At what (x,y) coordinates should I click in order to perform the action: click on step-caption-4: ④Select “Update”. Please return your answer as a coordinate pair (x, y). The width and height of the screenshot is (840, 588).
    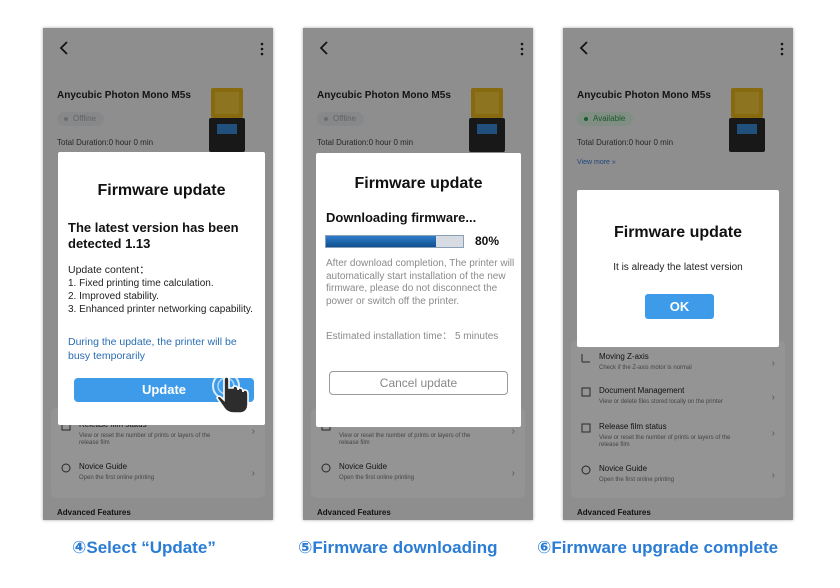
    Looking at the image, I should click on (144, 547).